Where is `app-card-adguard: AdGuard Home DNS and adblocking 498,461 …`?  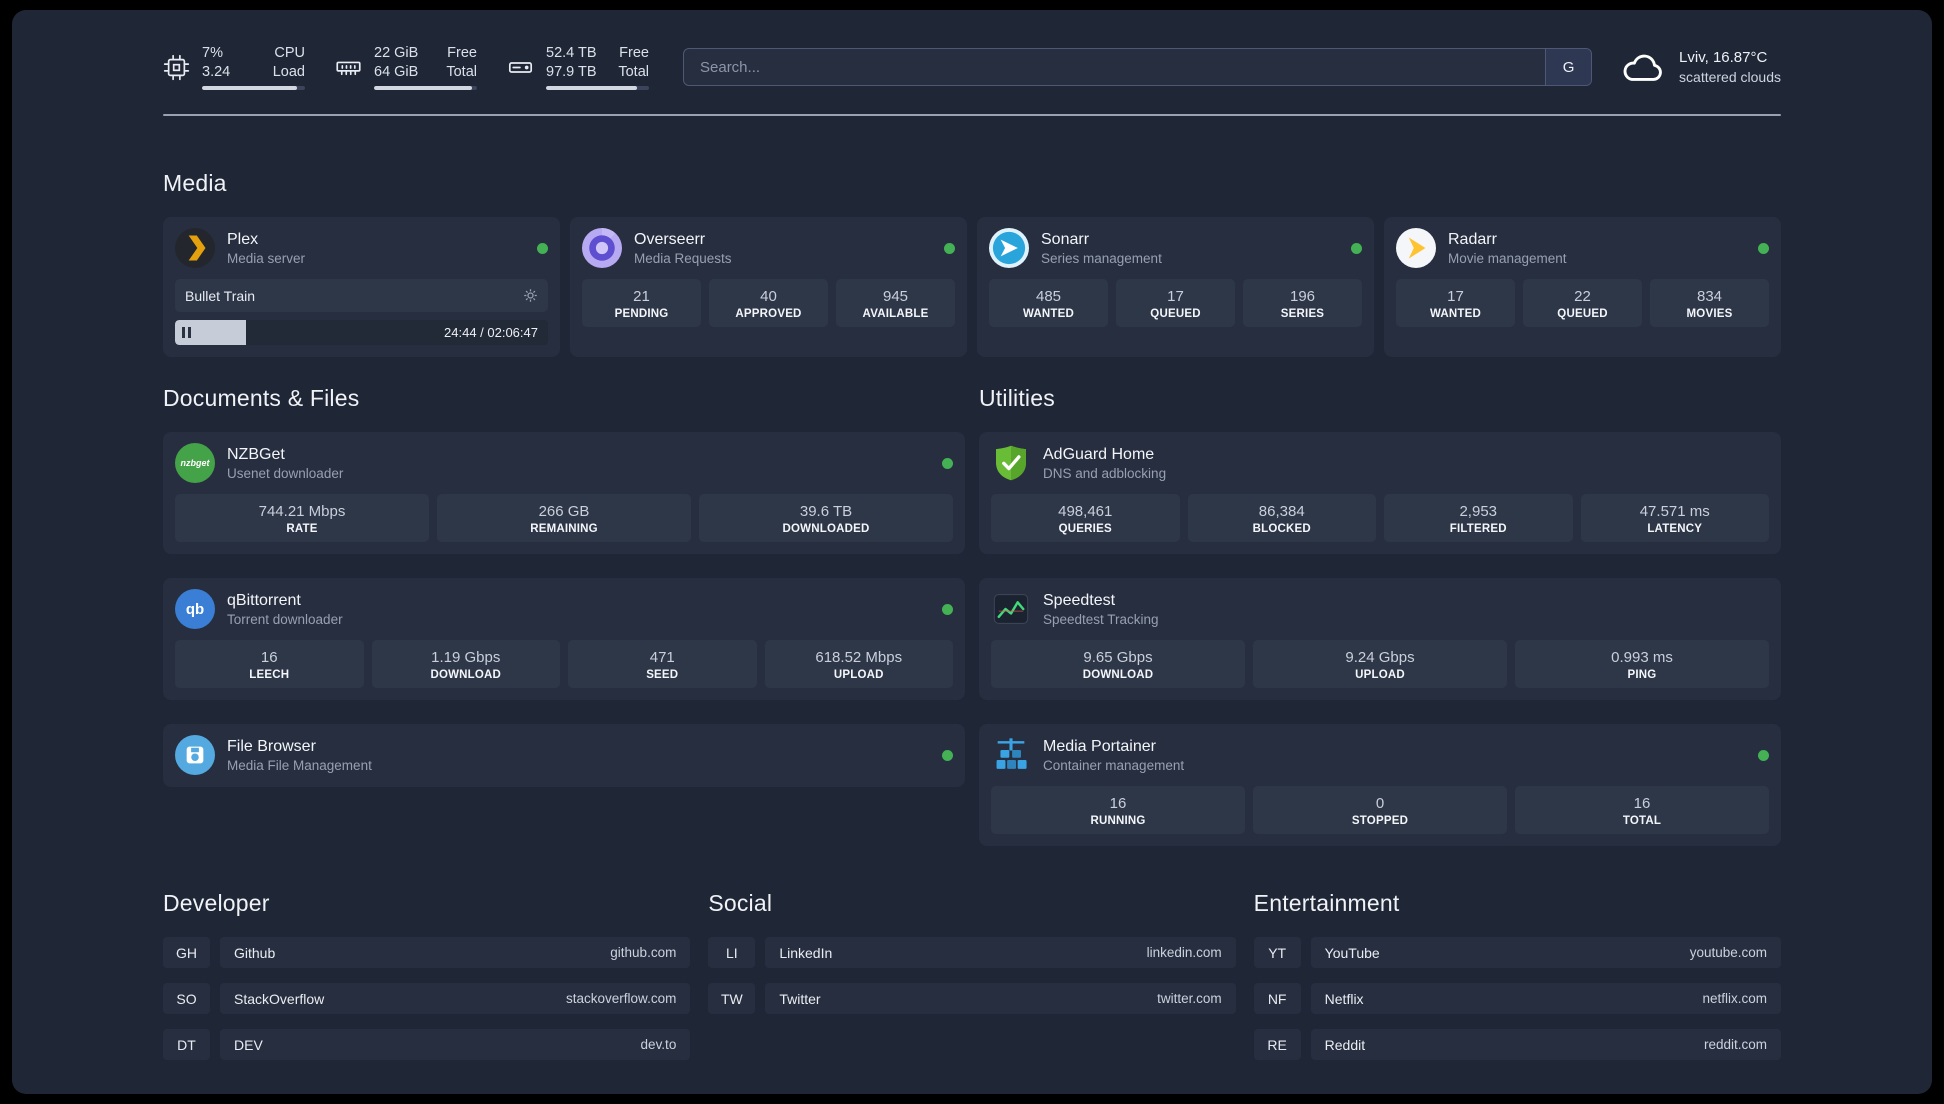 app-card-adguard: AdGuard Home DNS and adblocking 498,461 … is located at coordinates (1380, 493).